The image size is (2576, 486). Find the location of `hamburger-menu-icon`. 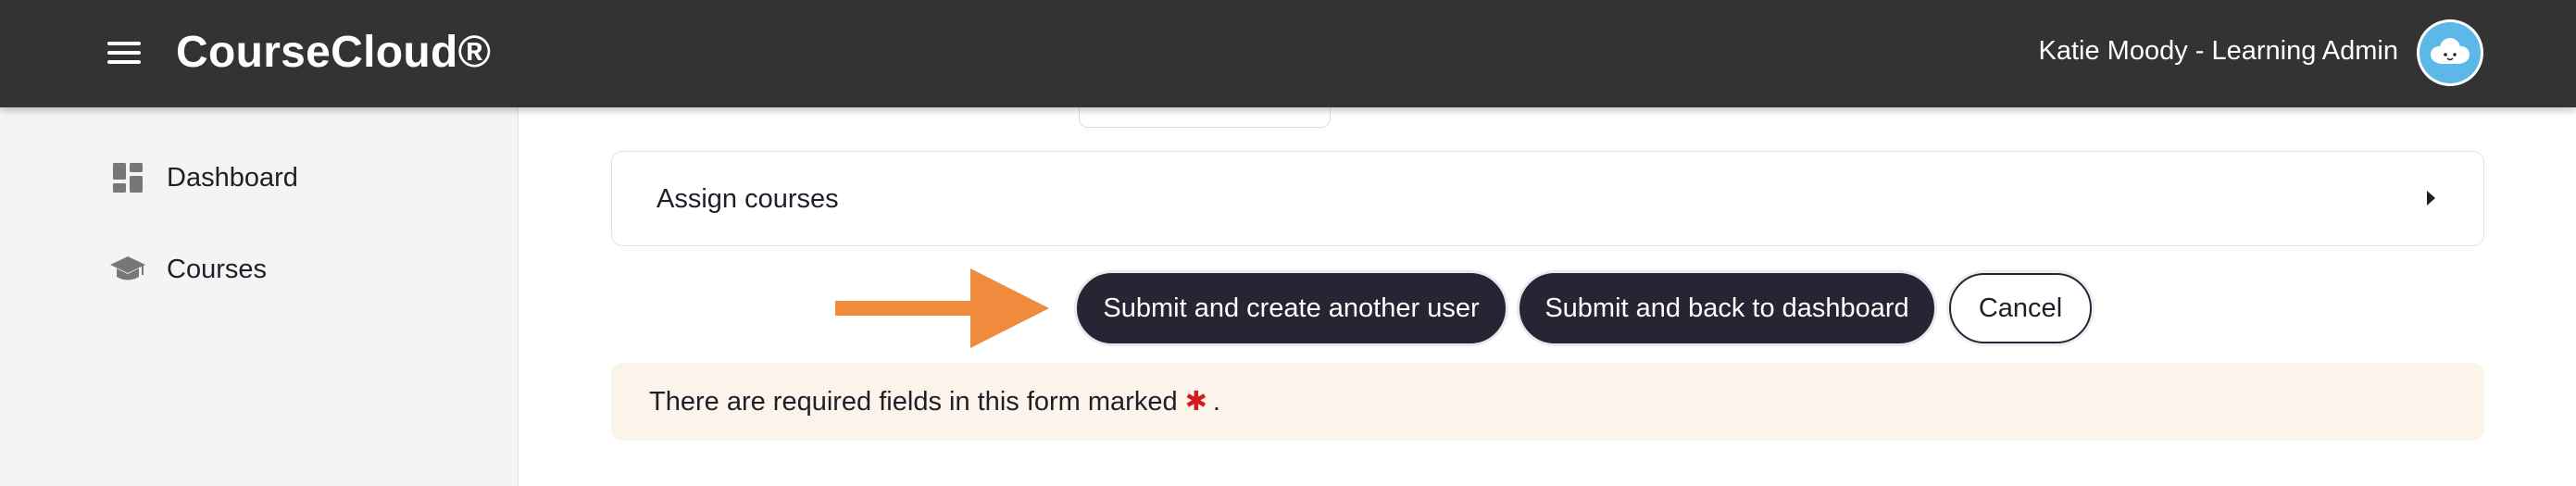

hamburger-menu-icon is located at coordinates (125, 53).